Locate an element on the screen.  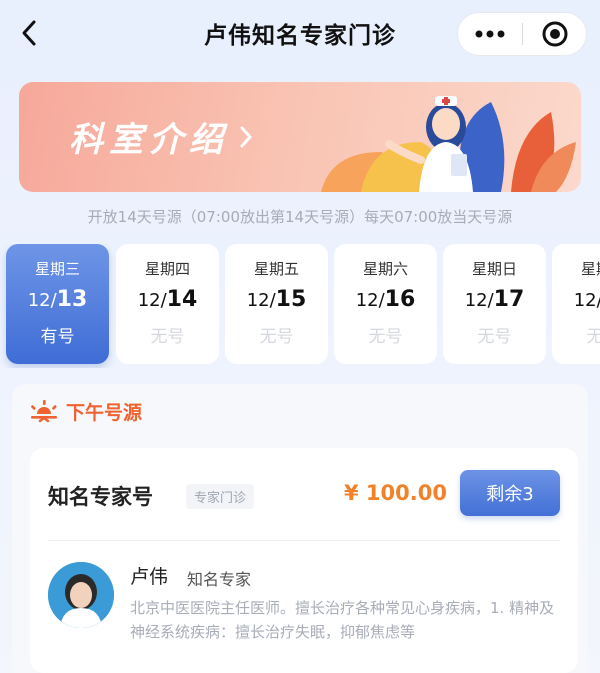
slot-name: 知名专家号 is located at coordinates (100, 497).